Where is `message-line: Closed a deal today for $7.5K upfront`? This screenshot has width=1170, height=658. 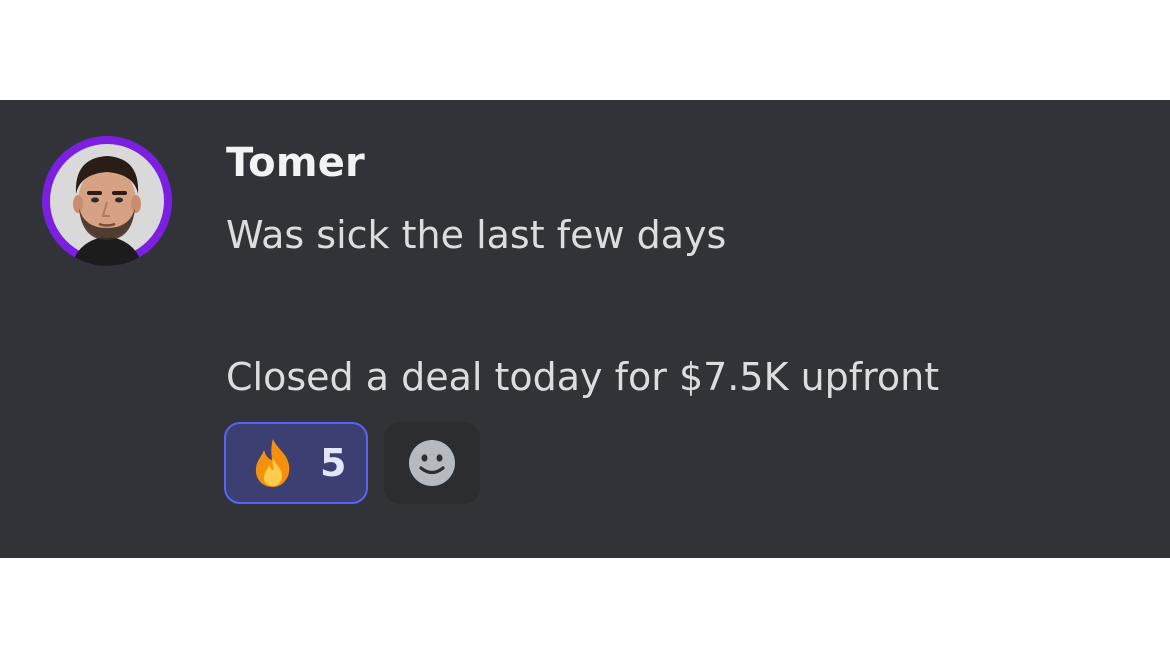
message-line: Closed a deal today for $7.5K upfront is located at coordinates (583, 377).